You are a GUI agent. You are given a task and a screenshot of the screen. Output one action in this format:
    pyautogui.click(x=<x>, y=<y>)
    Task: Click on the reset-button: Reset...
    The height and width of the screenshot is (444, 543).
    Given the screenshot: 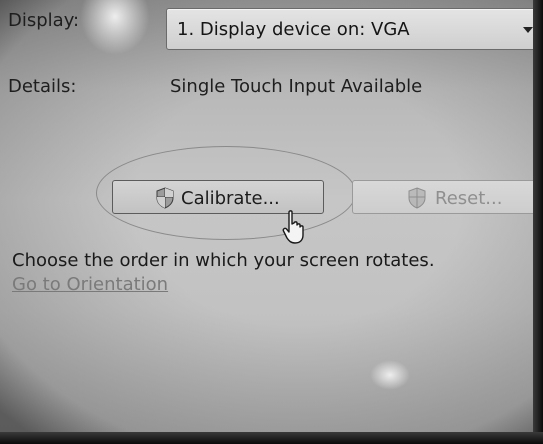 What is the action you would take?
    pyautogui.click(x=447, y=197)
    